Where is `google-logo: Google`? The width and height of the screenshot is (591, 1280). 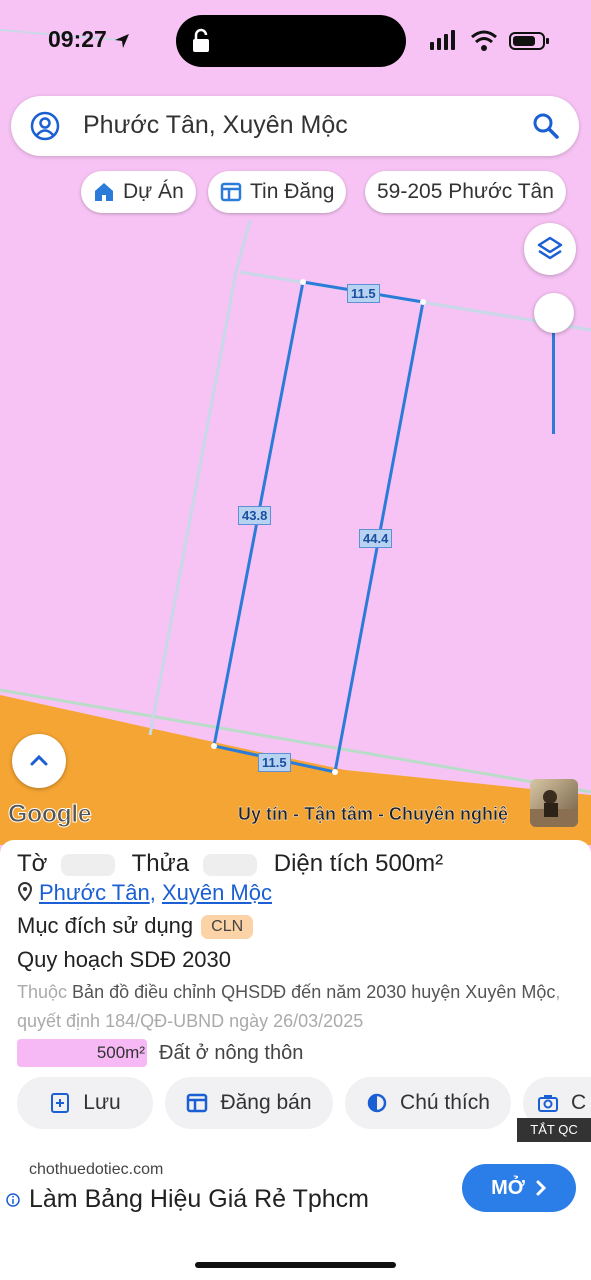
google-logo: Google is located at coordinates (49, 814).